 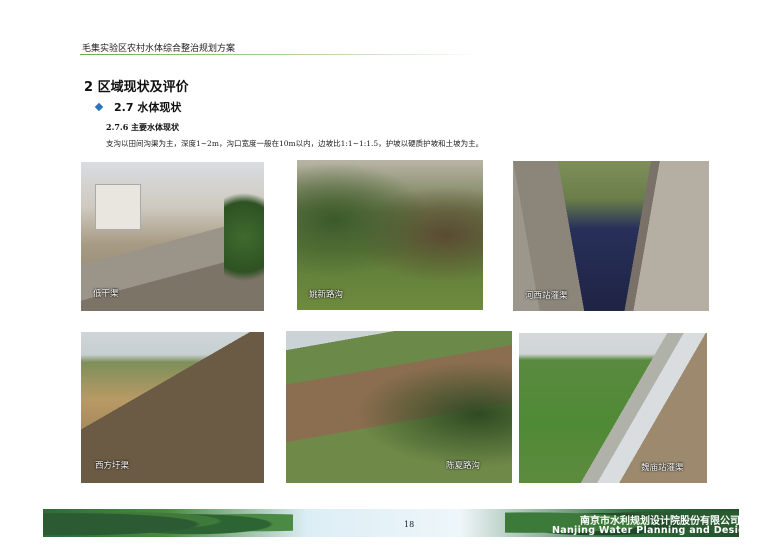 I want to click on photo-xi-fang-wei-qu: 西方圩渠, so click(x=172, y=407).